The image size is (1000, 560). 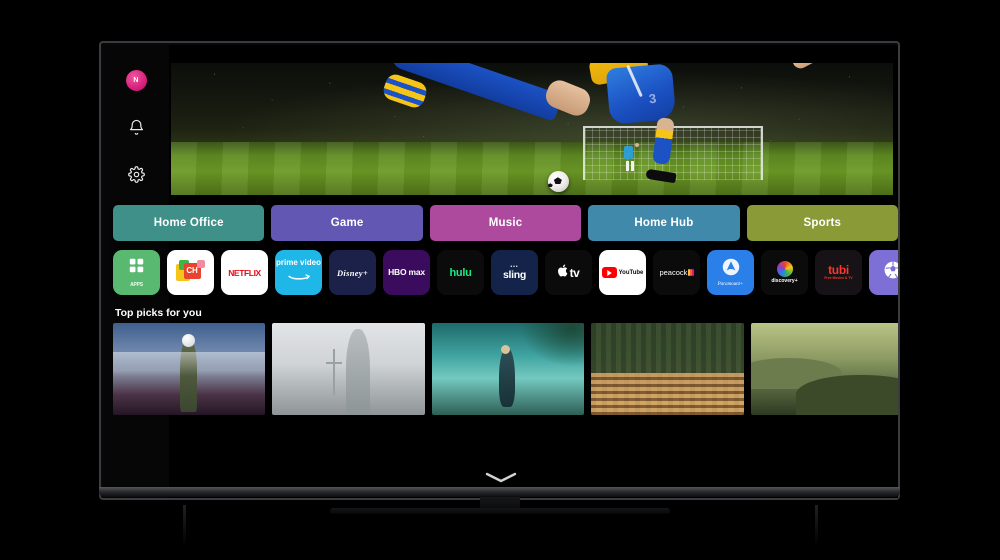 What do you see at coordinates (334, 371) in the screenshot?
I see `statue-sword` at bounding box center [334, 371].